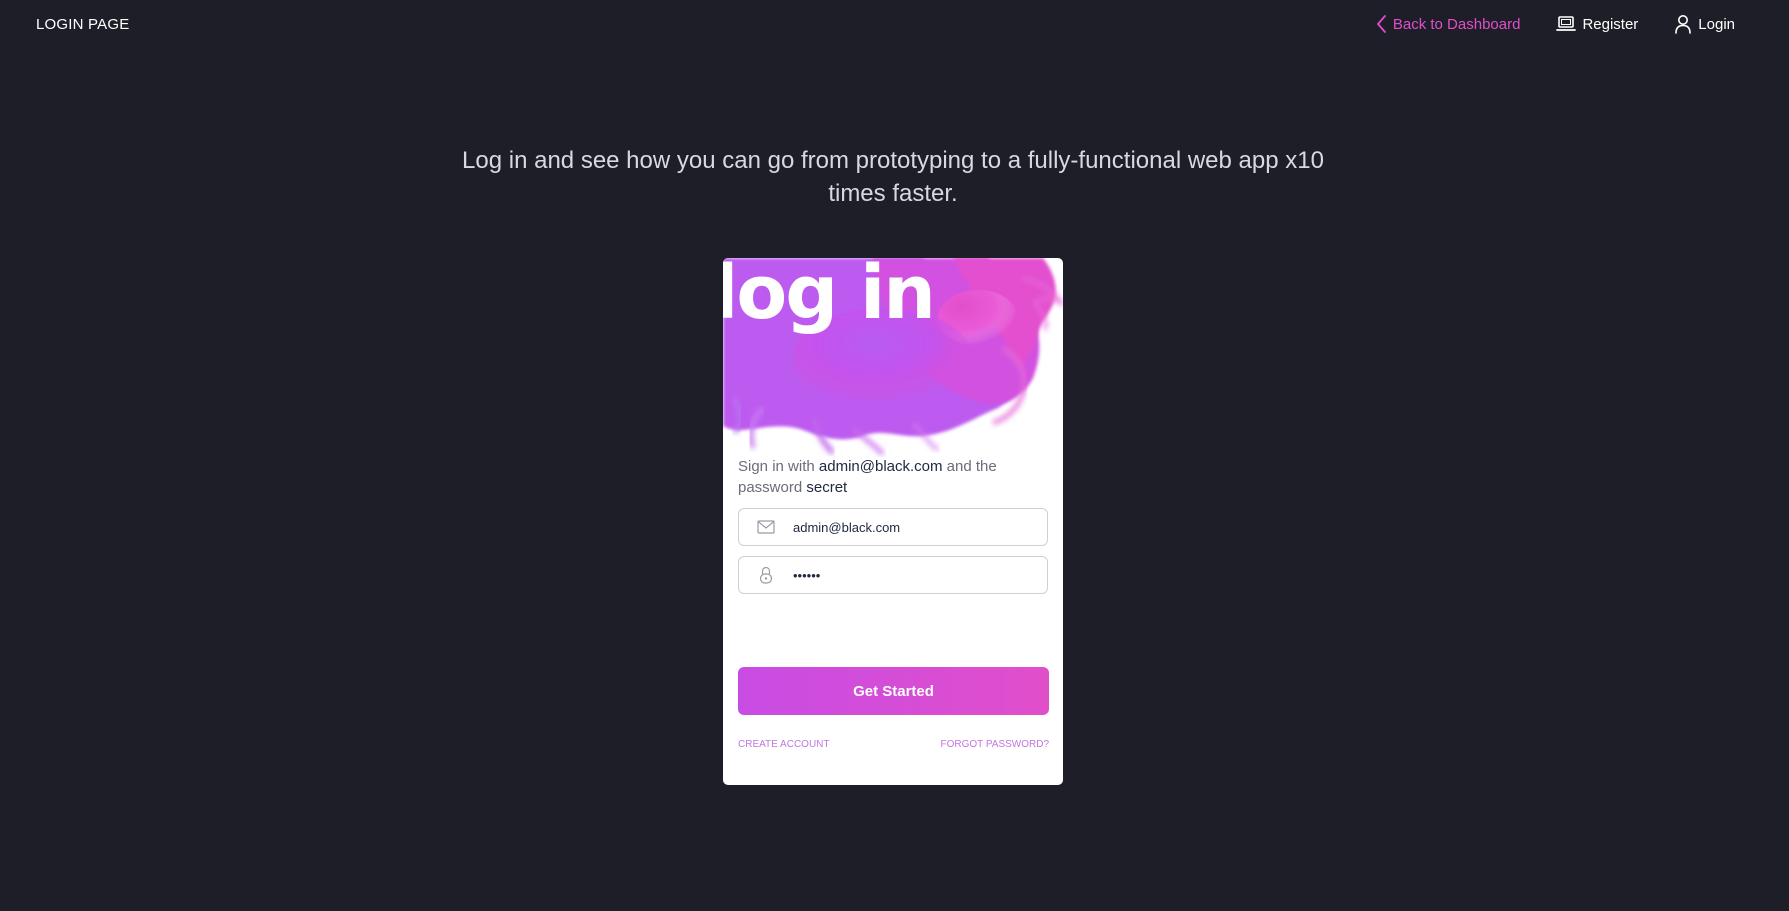 This screenshot has width=1789, height=911. Describe the element at coordinates (1456, 24) in the screenshot. I see `back-to-dashboard-label: Back to Dashboard` at that location.